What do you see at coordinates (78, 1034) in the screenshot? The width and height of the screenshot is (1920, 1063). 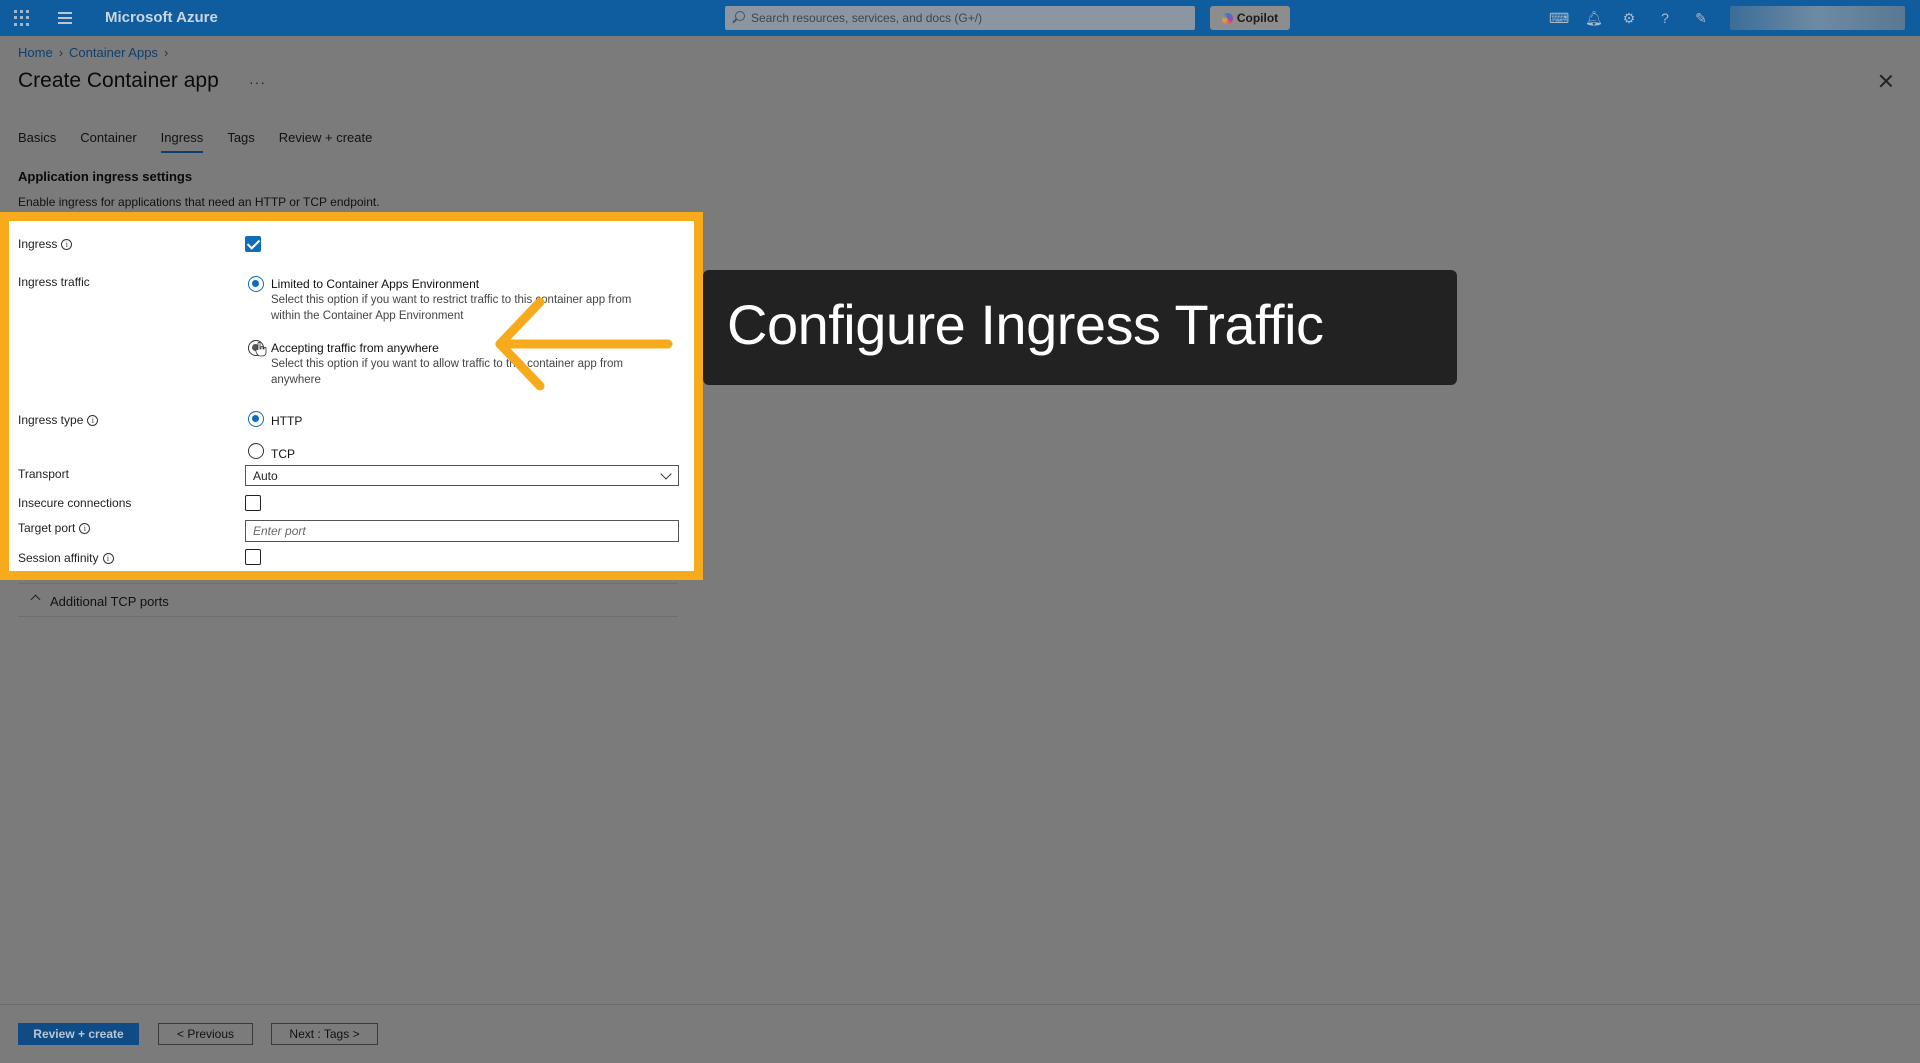 I see `review-create-button: Review + create` at bounding box center [78, 1034].